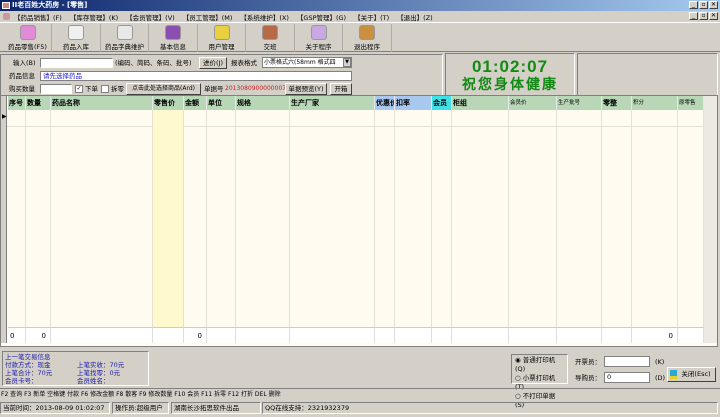 This screenshot has width=720, height=417. I want to click on guide-key: (D), so click(660, 378).